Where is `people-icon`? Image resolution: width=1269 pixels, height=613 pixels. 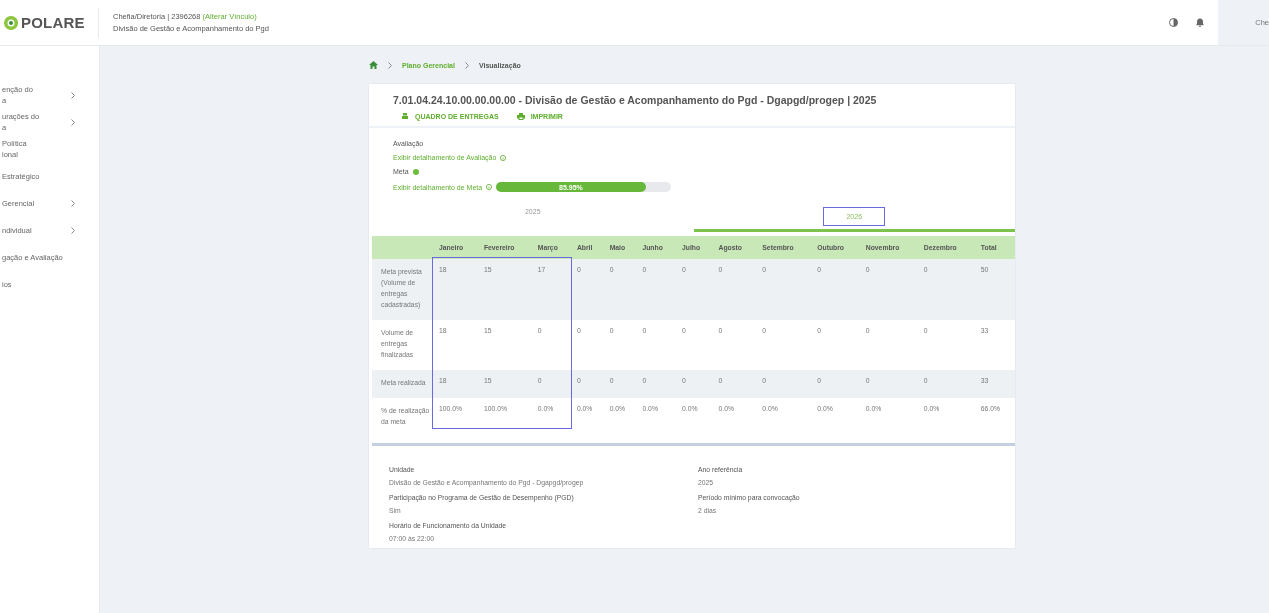 people-icon is located at coordinates (405, 116).